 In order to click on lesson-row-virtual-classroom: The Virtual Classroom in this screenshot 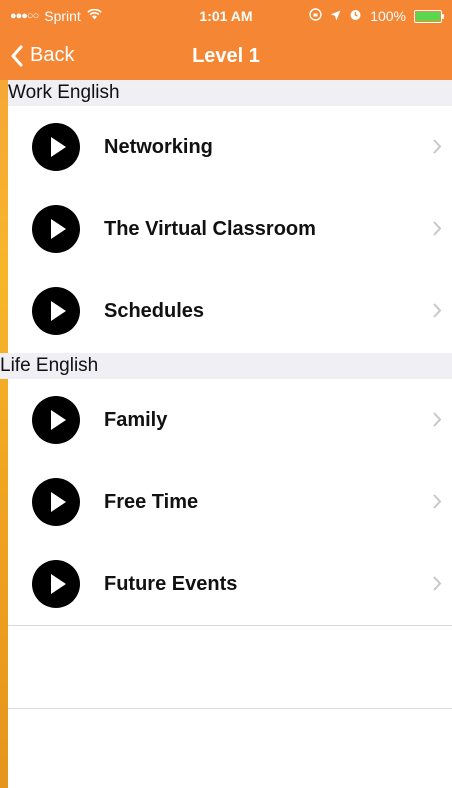, I will do `click(230, 229)`.